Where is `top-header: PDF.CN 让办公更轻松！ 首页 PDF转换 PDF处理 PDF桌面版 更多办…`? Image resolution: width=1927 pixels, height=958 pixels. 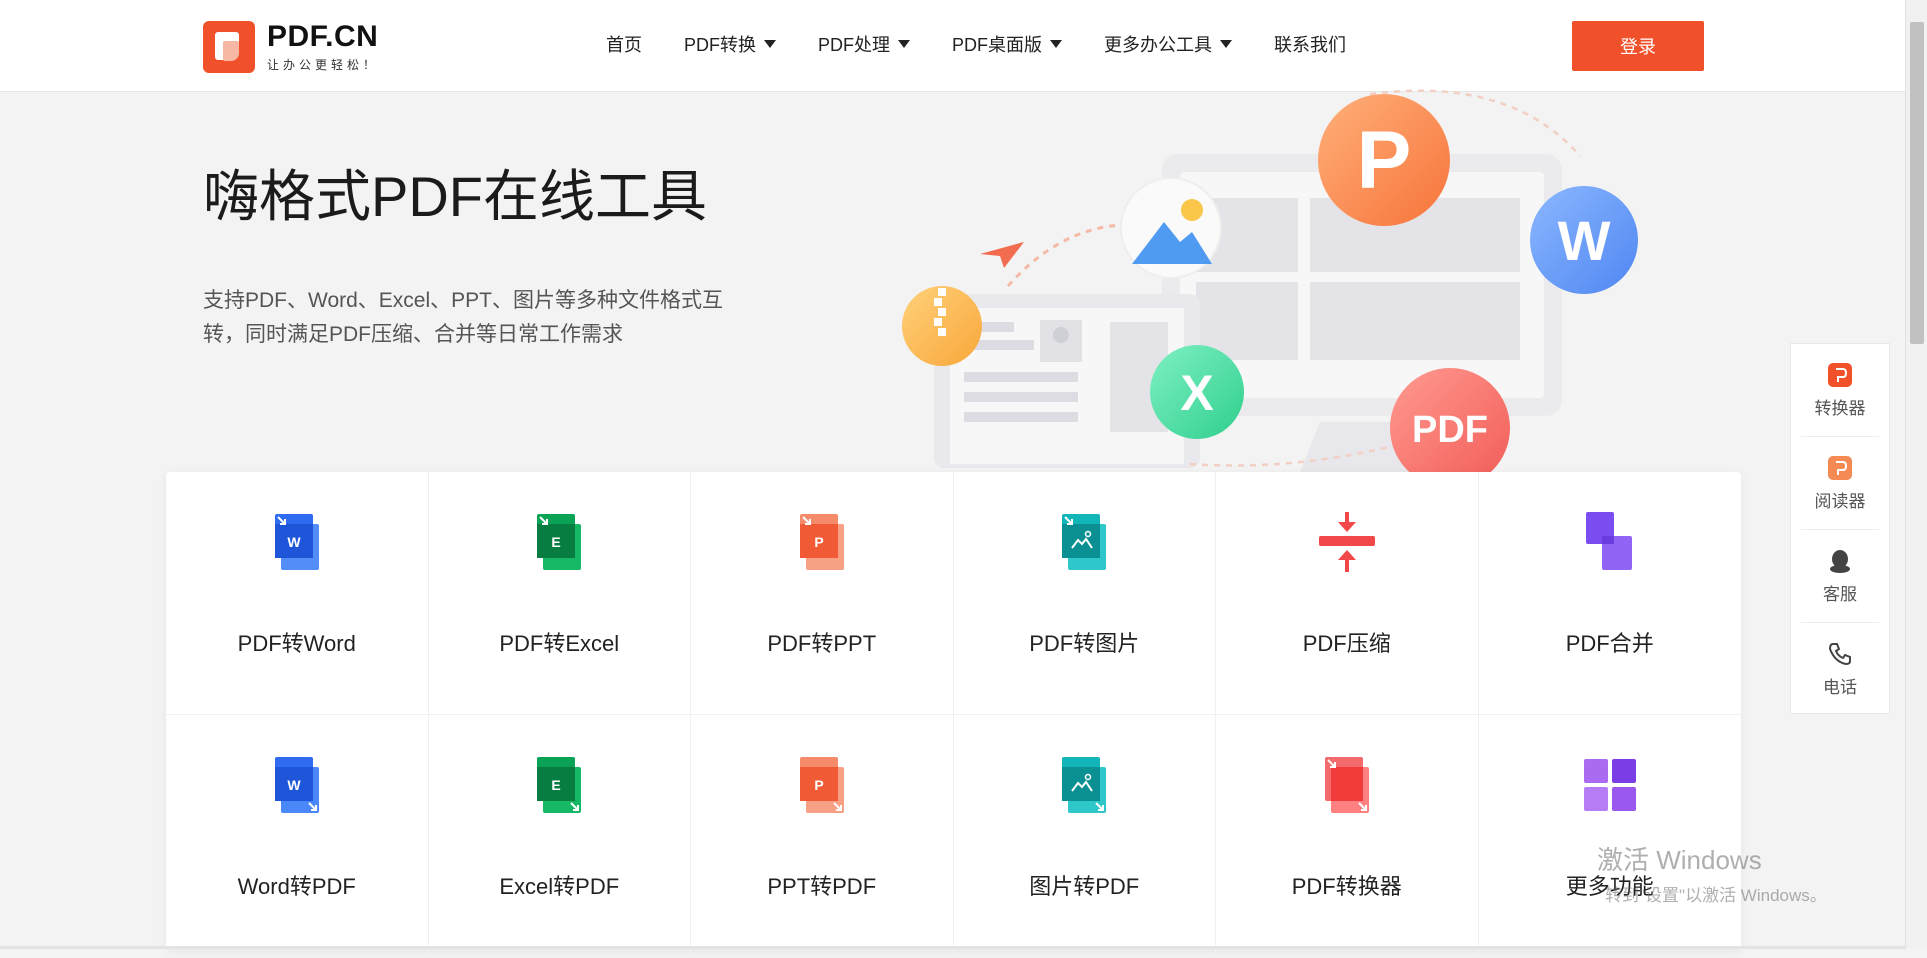
top-header: PDF.CN 让办公更轻松！ 首页 PDF转换 PDF处理 PDF桌面版 更多办… is located at coordinates (952, 46).